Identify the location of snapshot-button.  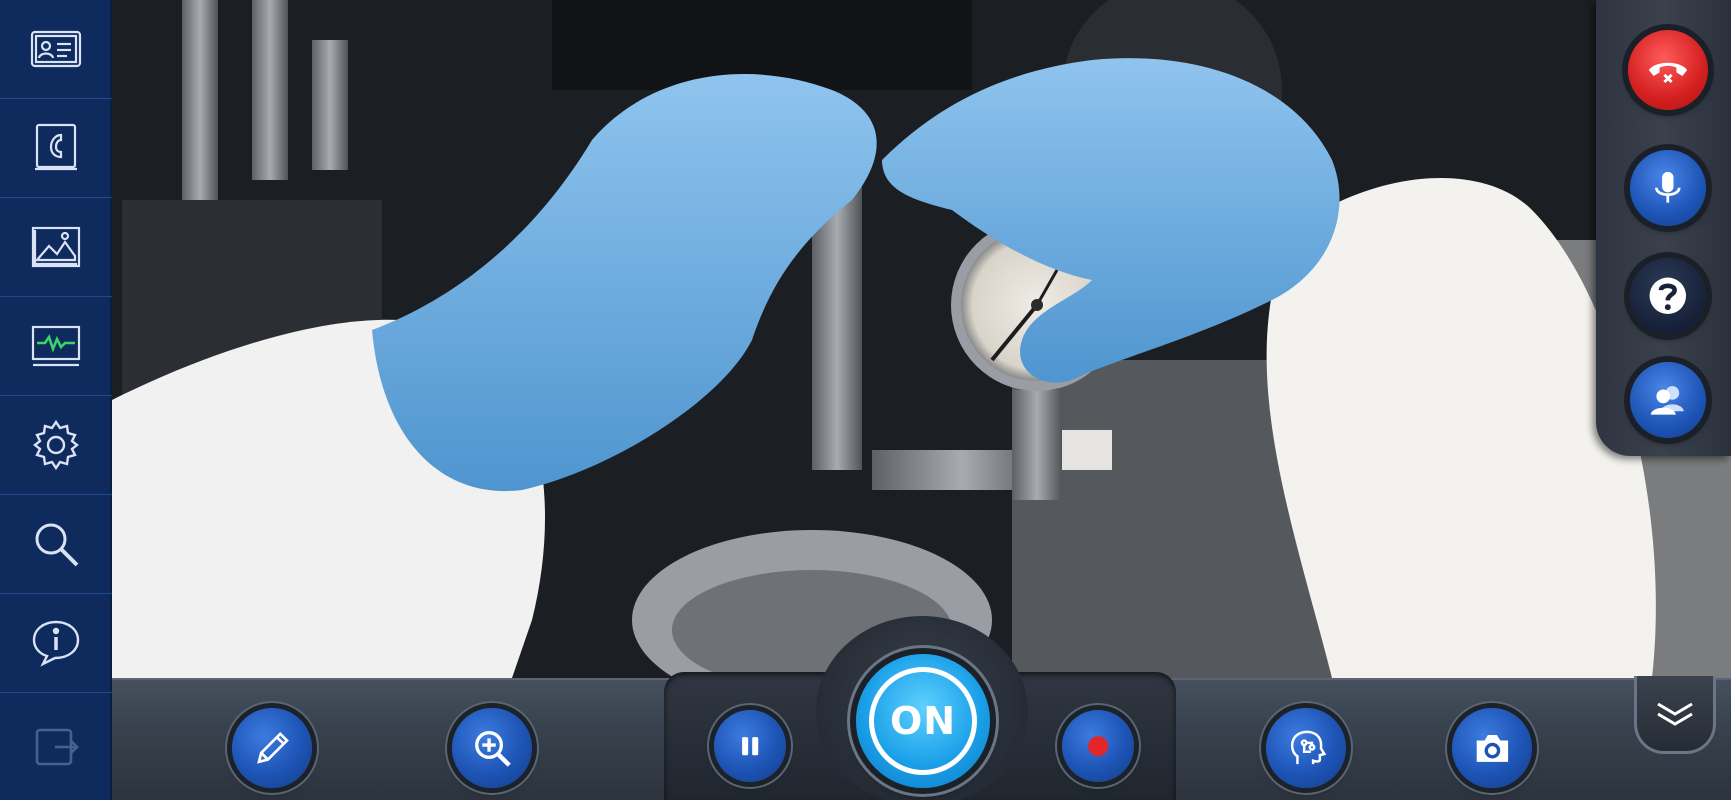
(1492, 748).